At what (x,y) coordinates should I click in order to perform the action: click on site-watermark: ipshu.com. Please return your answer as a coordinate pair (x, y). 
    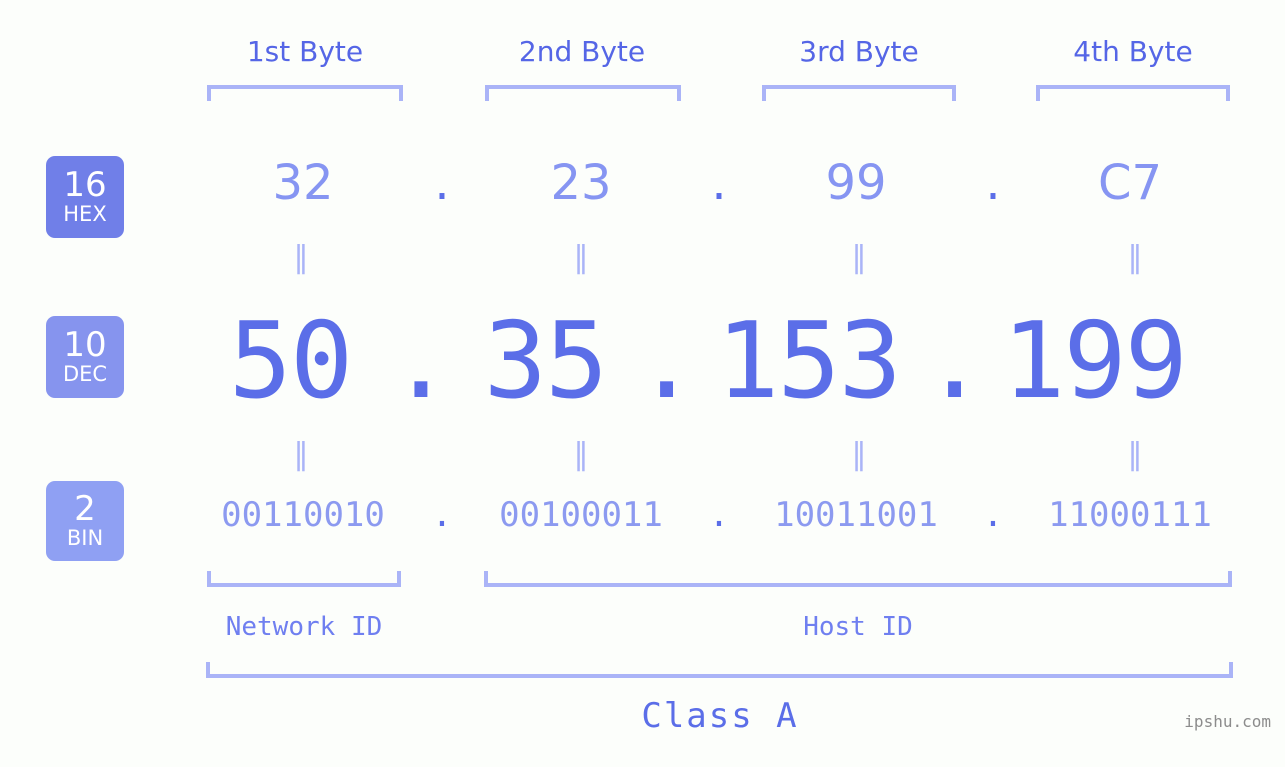
    Looking at the image, I should click on (1227, 721).